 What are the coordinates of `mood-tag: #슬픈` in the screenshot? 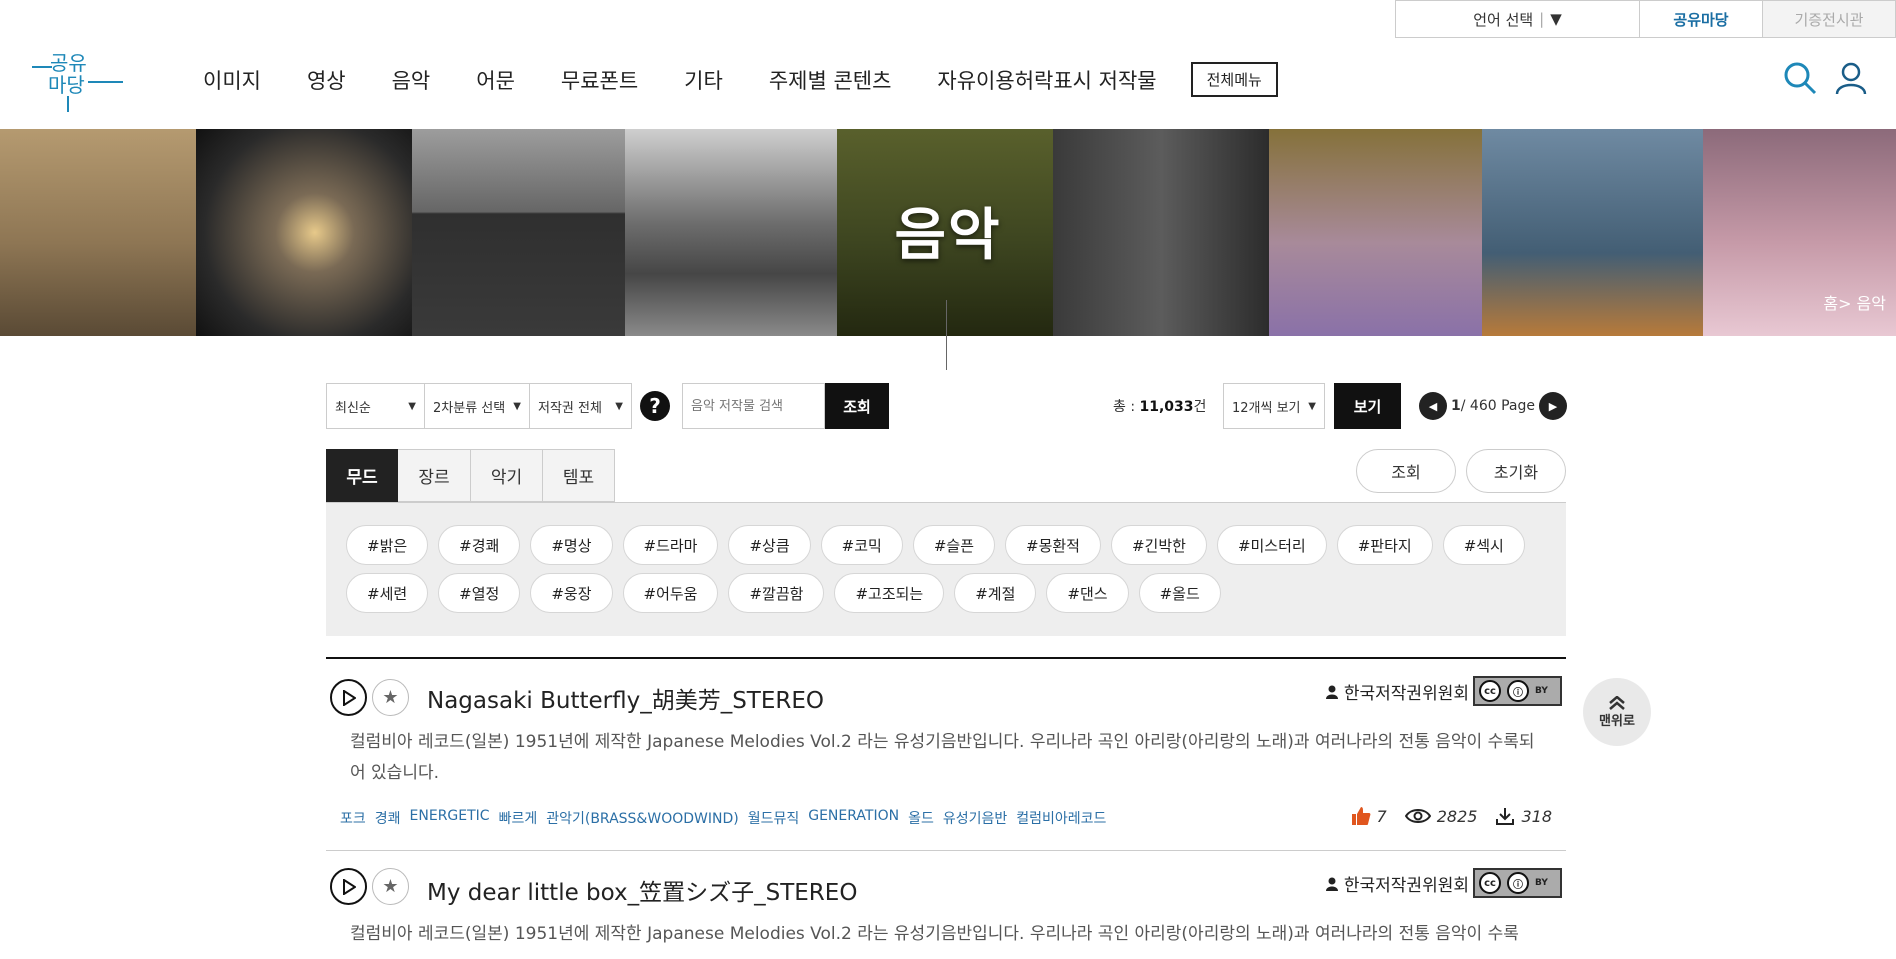 It's located at (953, 545).